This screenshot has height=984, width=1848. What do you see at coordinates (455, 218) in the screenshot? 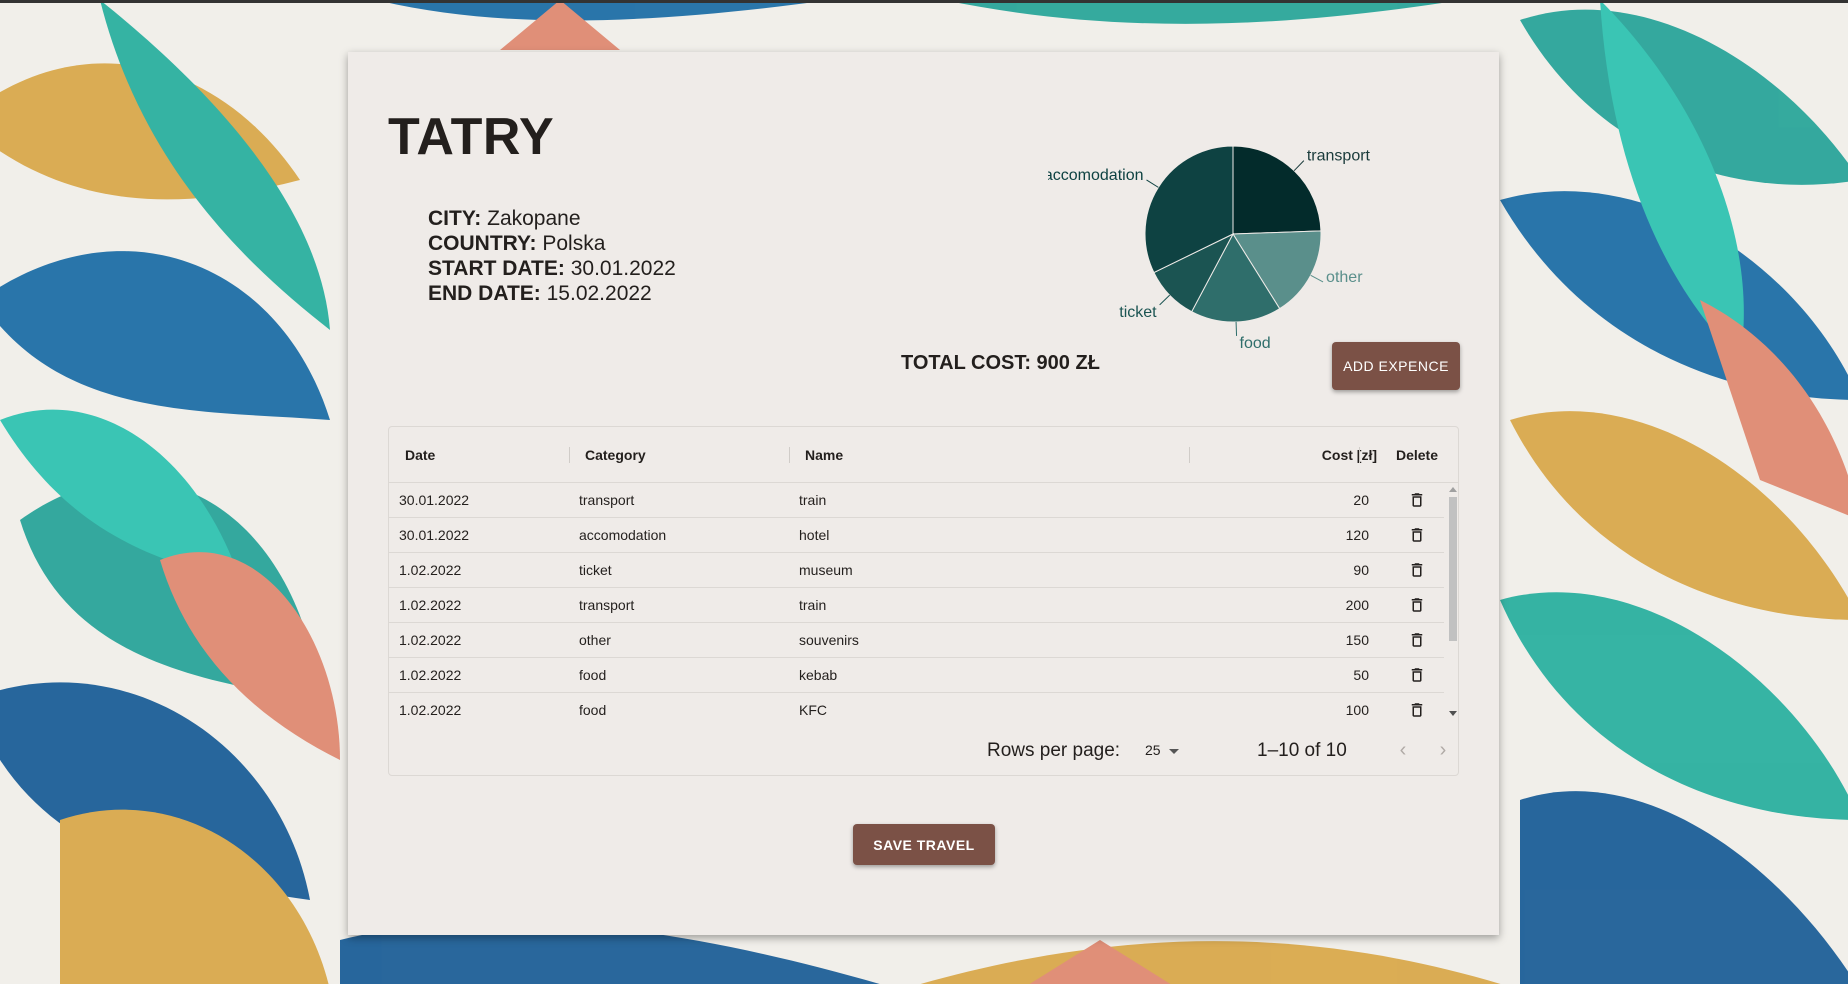
I see `city-label: CITY:` at bounding box center [455, 218].